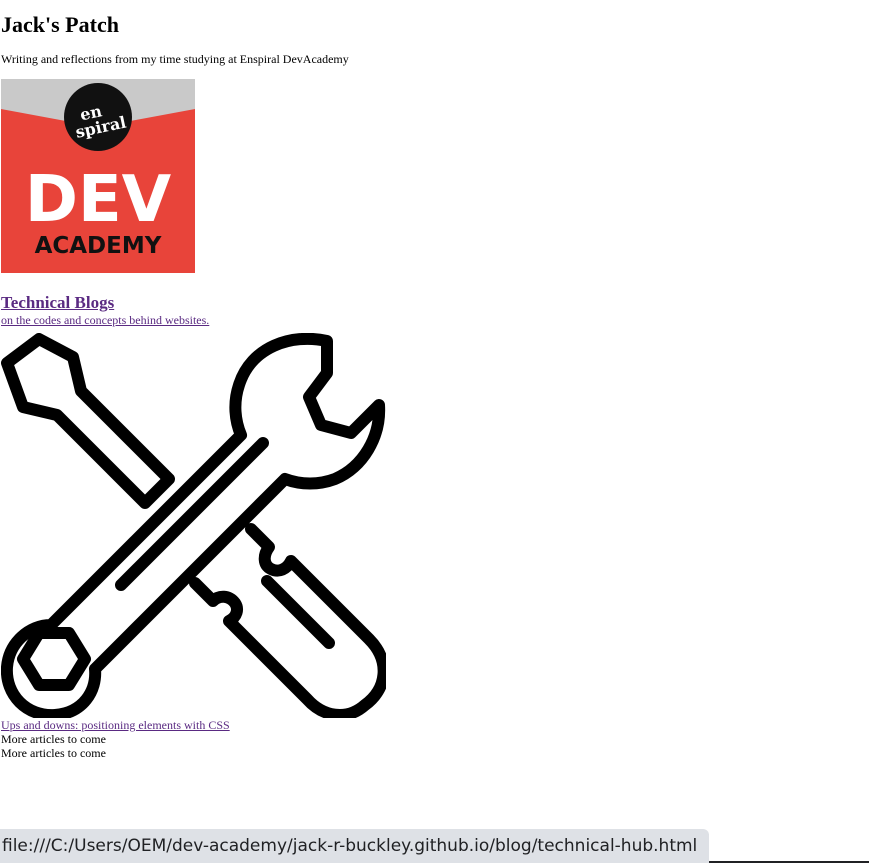  What do you see at coordinates (60, 24) in the screenshot?
I see `page-title: Jack's Patch` at bounding box center [60, 24].